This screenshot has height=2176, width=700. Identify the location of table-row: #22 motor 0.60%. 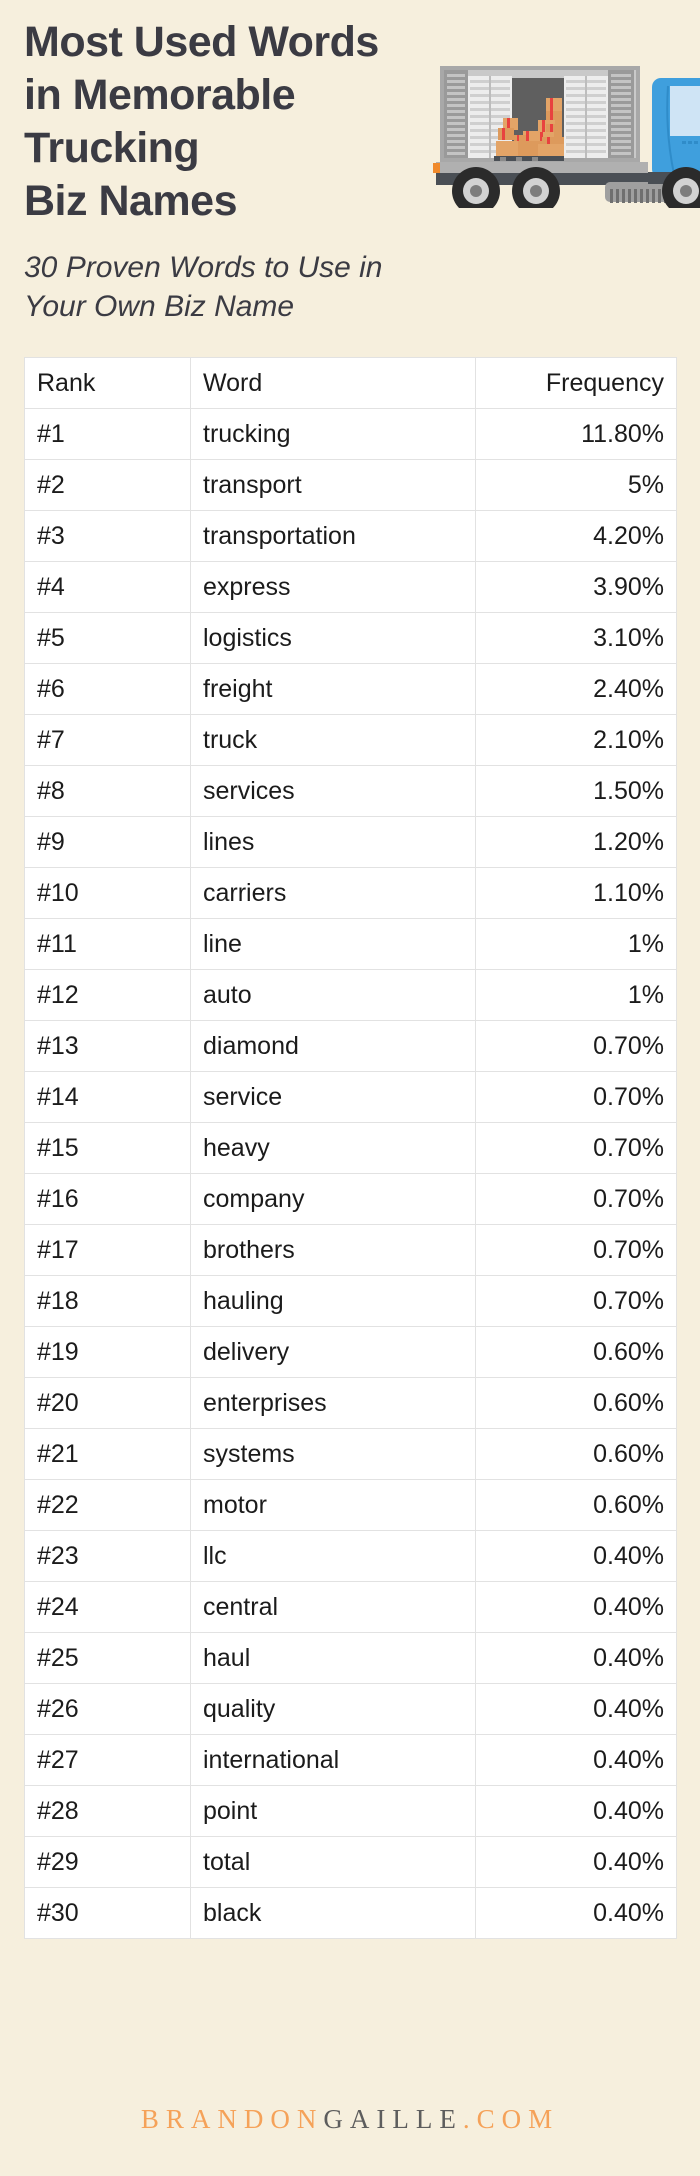
(350, 1505).